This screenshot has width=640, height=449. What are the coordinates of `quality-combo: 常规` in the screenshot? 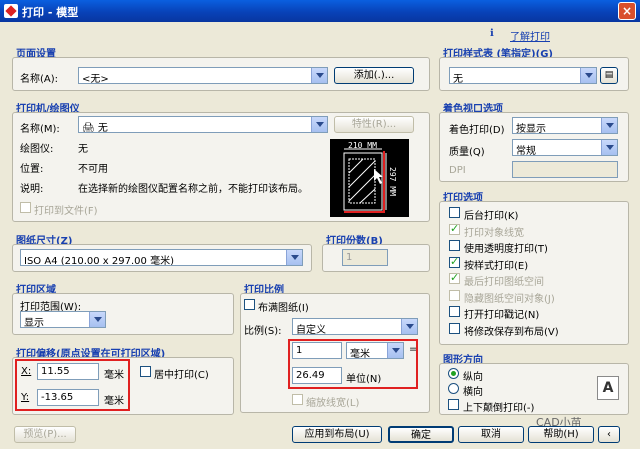 It's located at (565, 147).